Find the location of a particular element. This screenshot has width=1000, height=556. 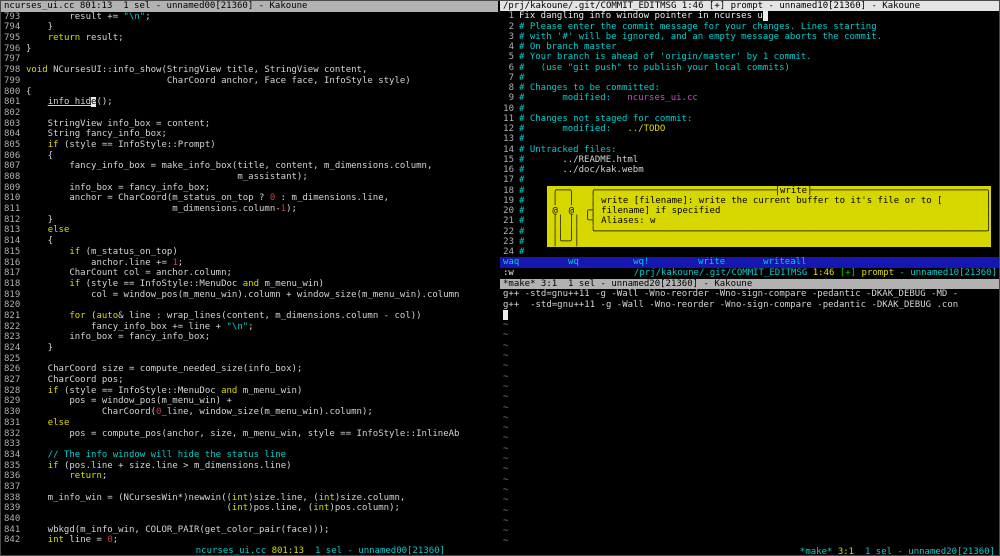

buffer-line: 803 StringView info_box = content; is located at coordinates (251, 124).